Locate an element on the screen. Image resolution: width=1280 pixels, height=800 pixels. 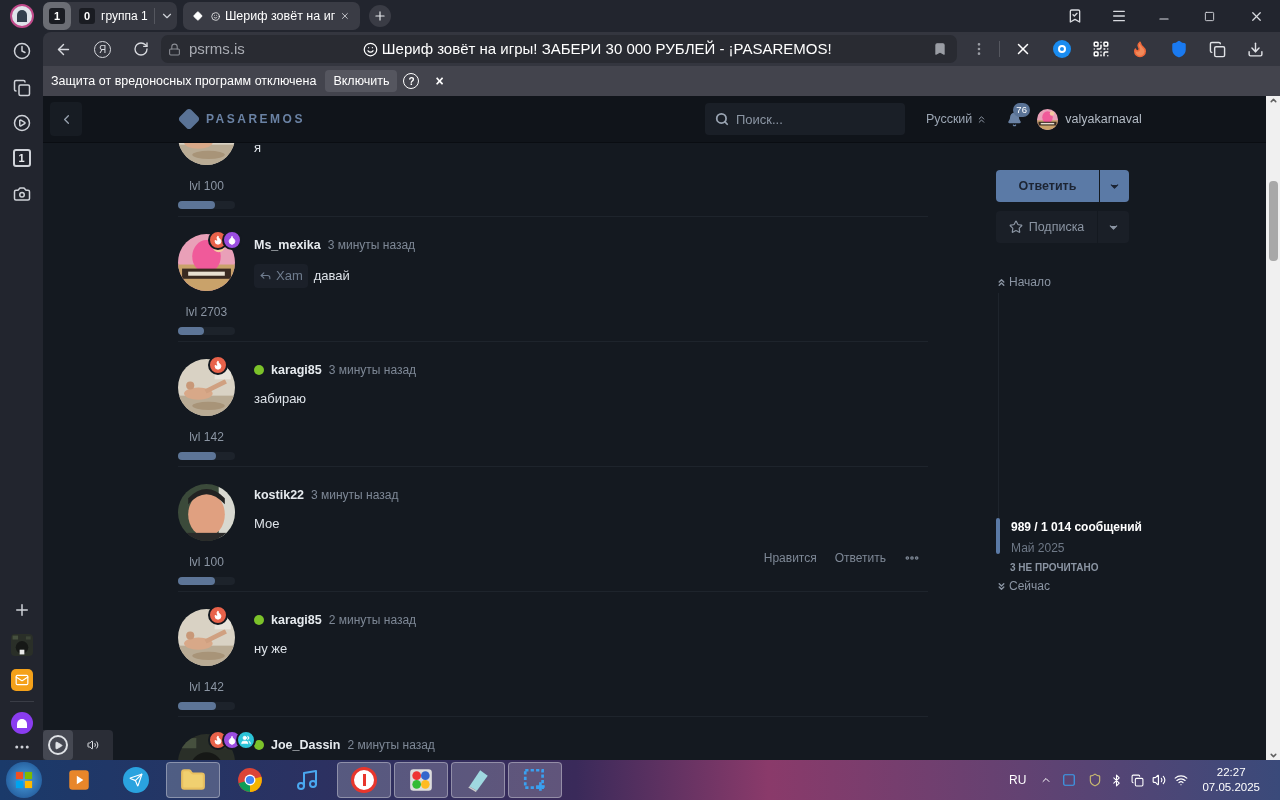
bookmarks-icon is located at coordinates (1075, 16).